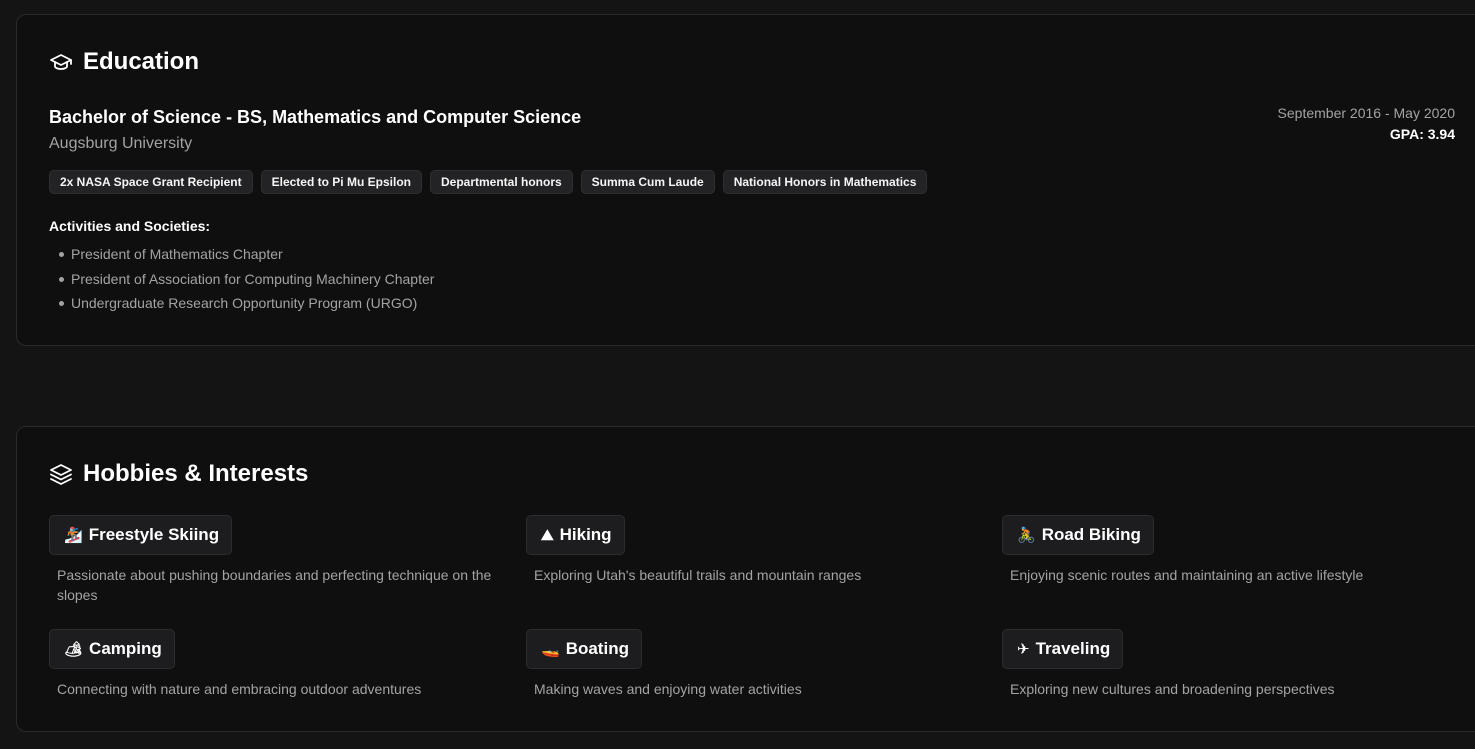 This screenshot has width=1475, height=749. I want to click on airplane-icon: ✈, so click(1023, 649).